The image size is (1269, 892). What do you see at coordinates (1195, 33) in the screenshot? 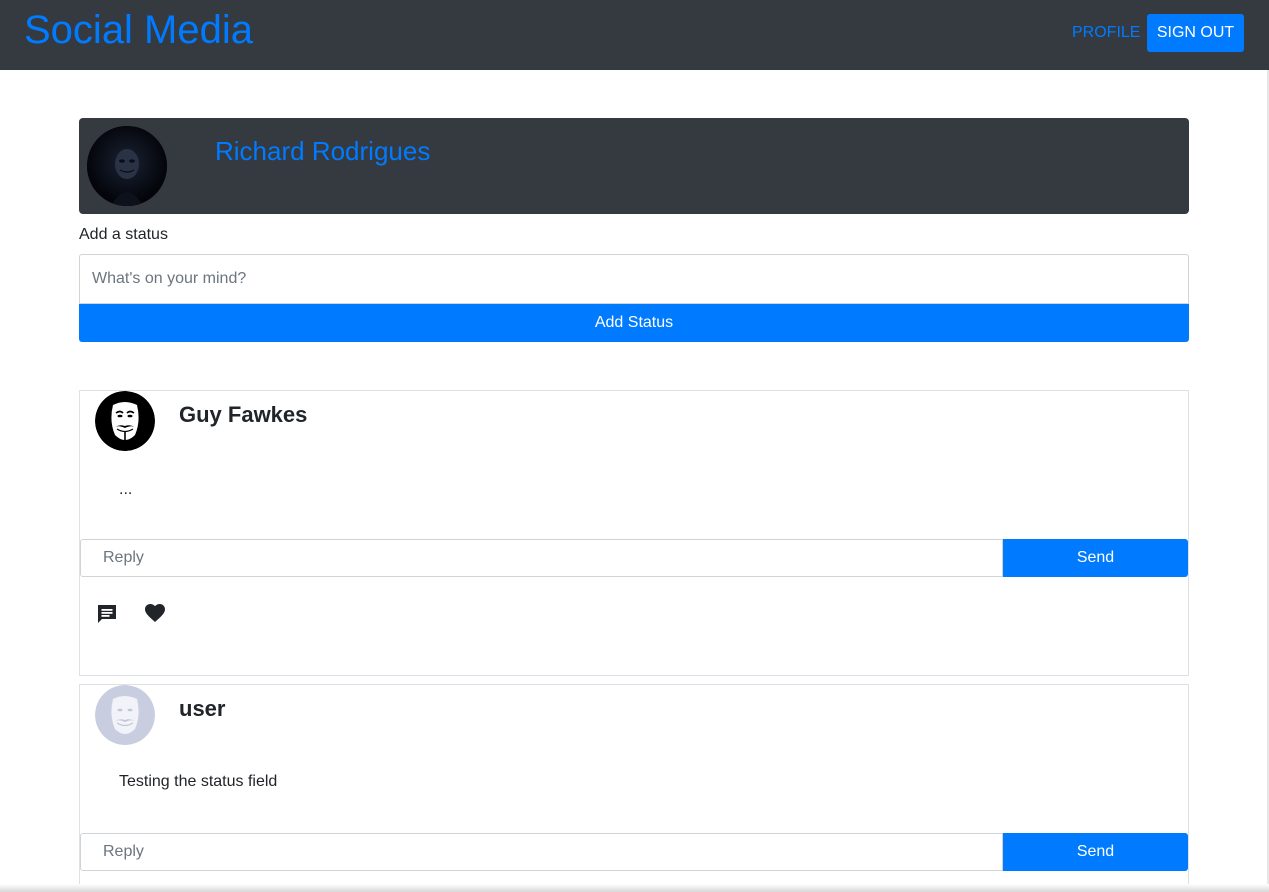
I see `sign-out-button: SIGN OUT` at bounding box center [1195, 33].